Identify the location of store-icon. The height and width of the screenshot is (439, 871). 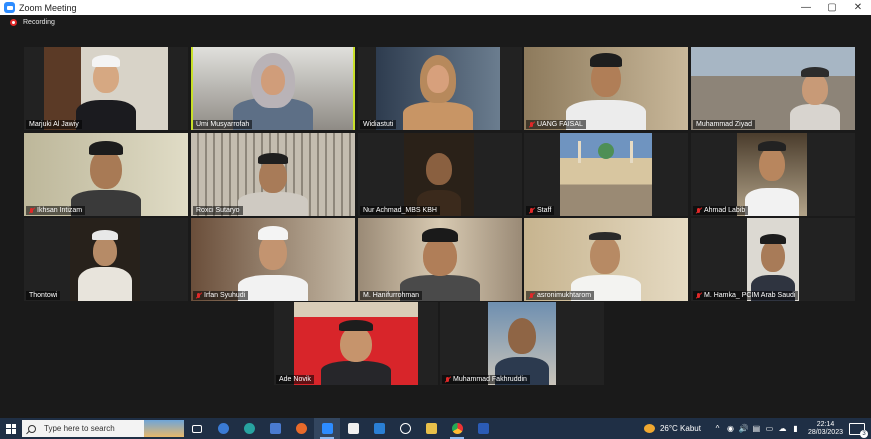
(353, 428).